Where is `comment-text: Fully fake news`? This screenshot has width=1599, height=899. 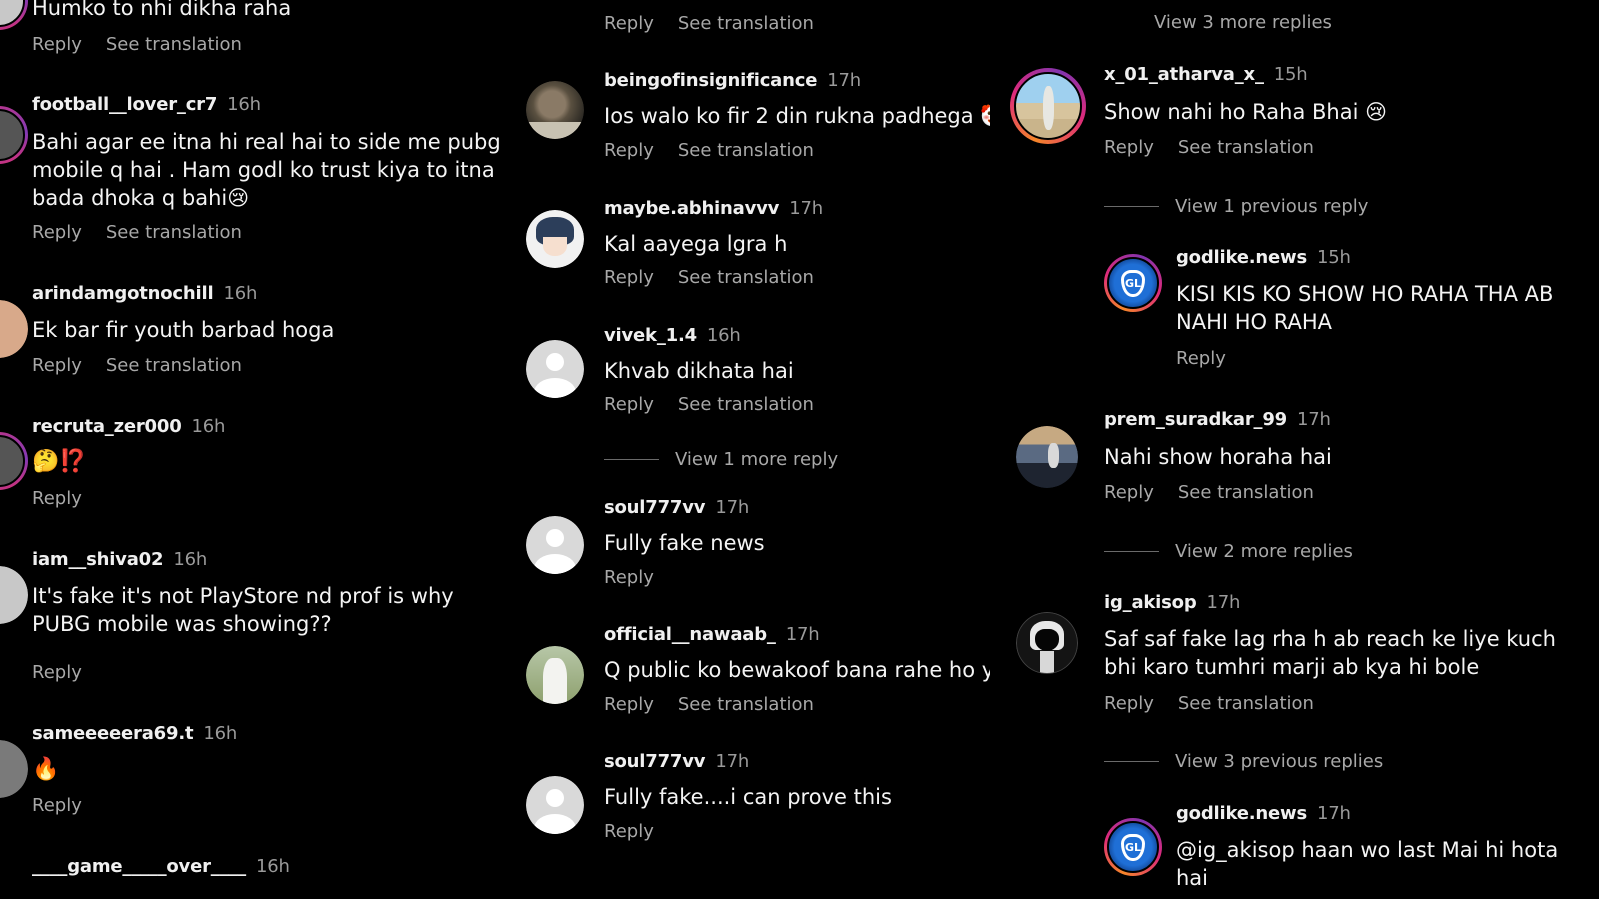 comment-text: Fully fake news is located at coordinates (684, 543).